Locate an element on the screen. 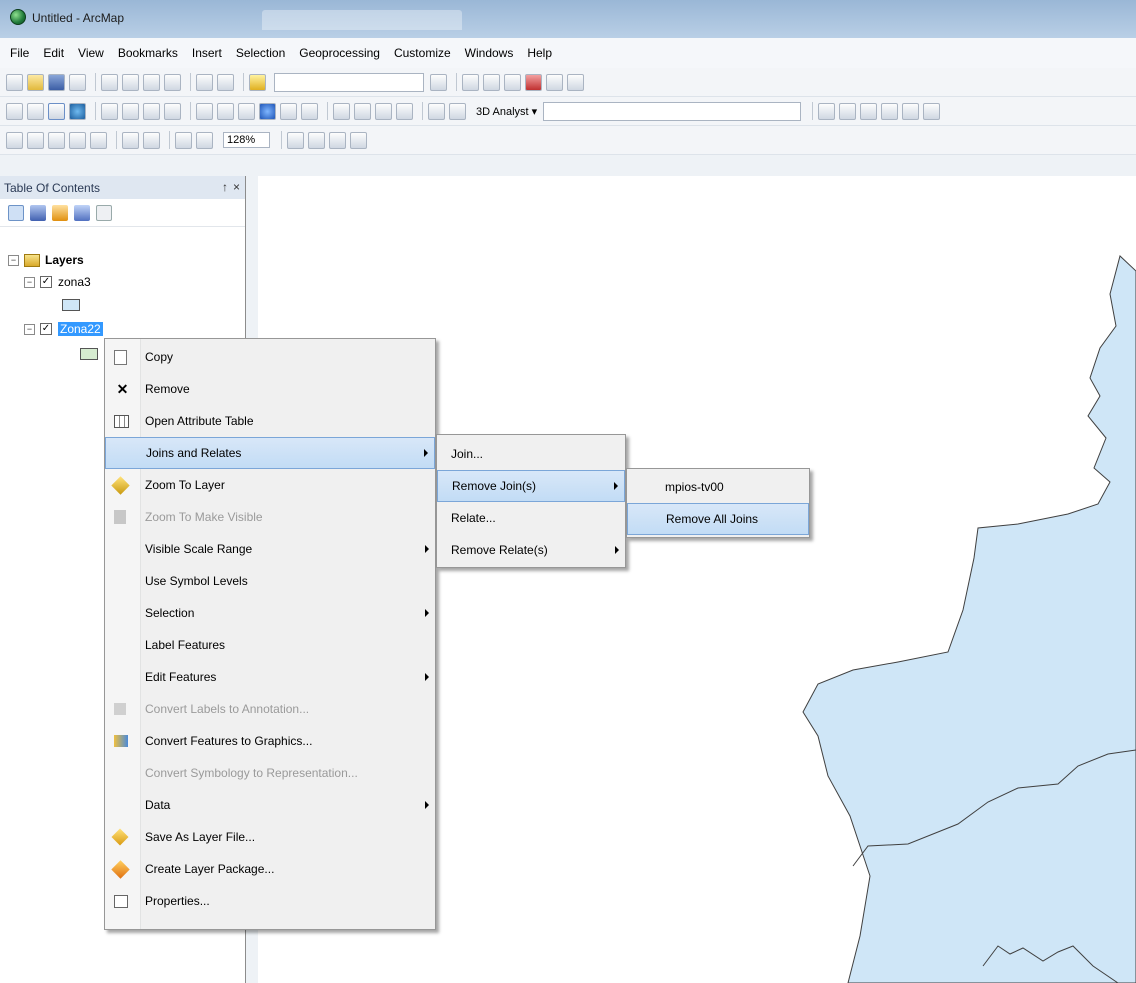 This screenshot has height=983, width=1136. menu-item-edit-features: Edit Features is located at coordinates (270, 677).